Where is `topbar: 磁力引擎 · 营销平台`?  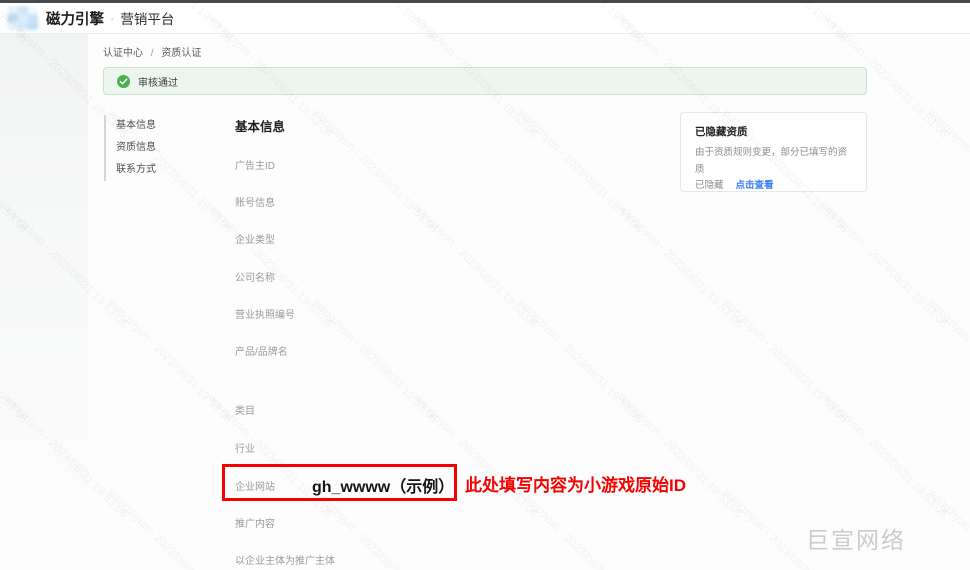 topbar: 磁力引擎 · 营销平台 is located at coordinates (485, 18).